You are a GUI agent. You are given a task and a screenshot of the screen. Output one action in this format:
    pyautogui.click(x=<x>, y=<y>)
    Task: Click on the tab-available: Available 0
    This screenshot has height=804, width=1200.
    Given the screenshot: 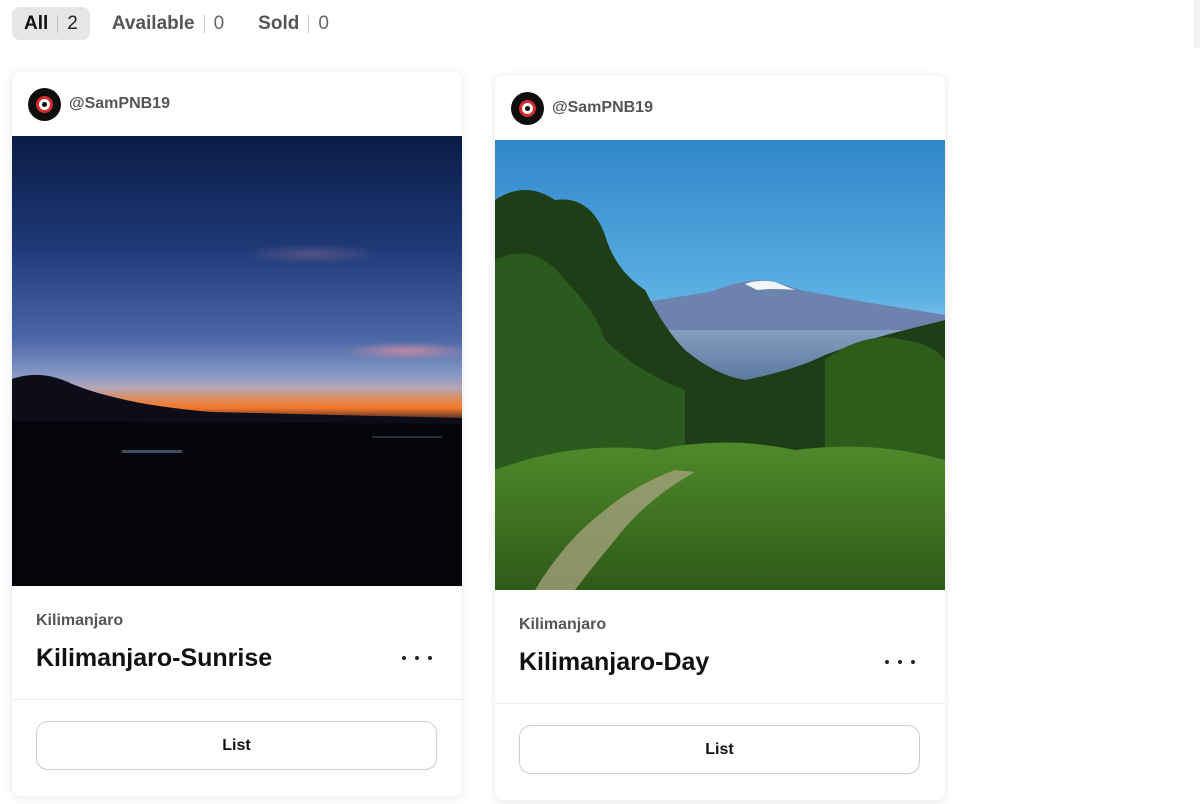 What is the action you would take?
    pyautogui.click(x=168, y=23)
    